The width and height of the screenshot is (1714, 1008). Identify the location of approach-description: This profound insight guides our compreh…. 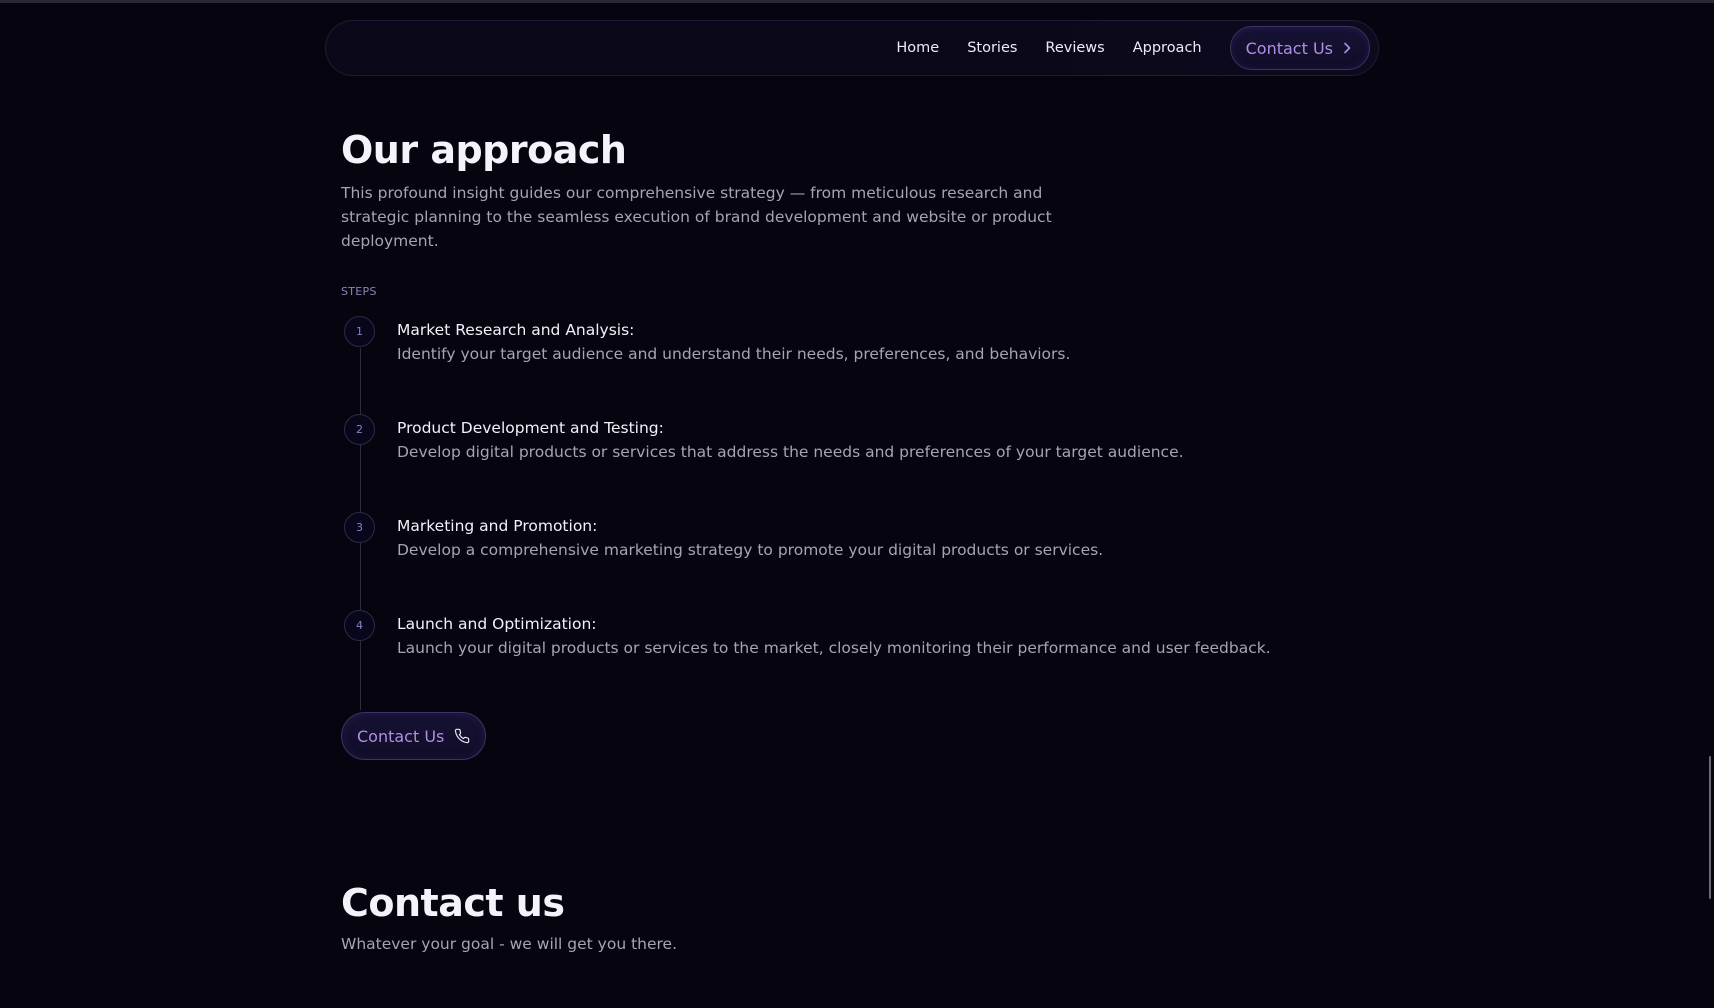
(696, 217).